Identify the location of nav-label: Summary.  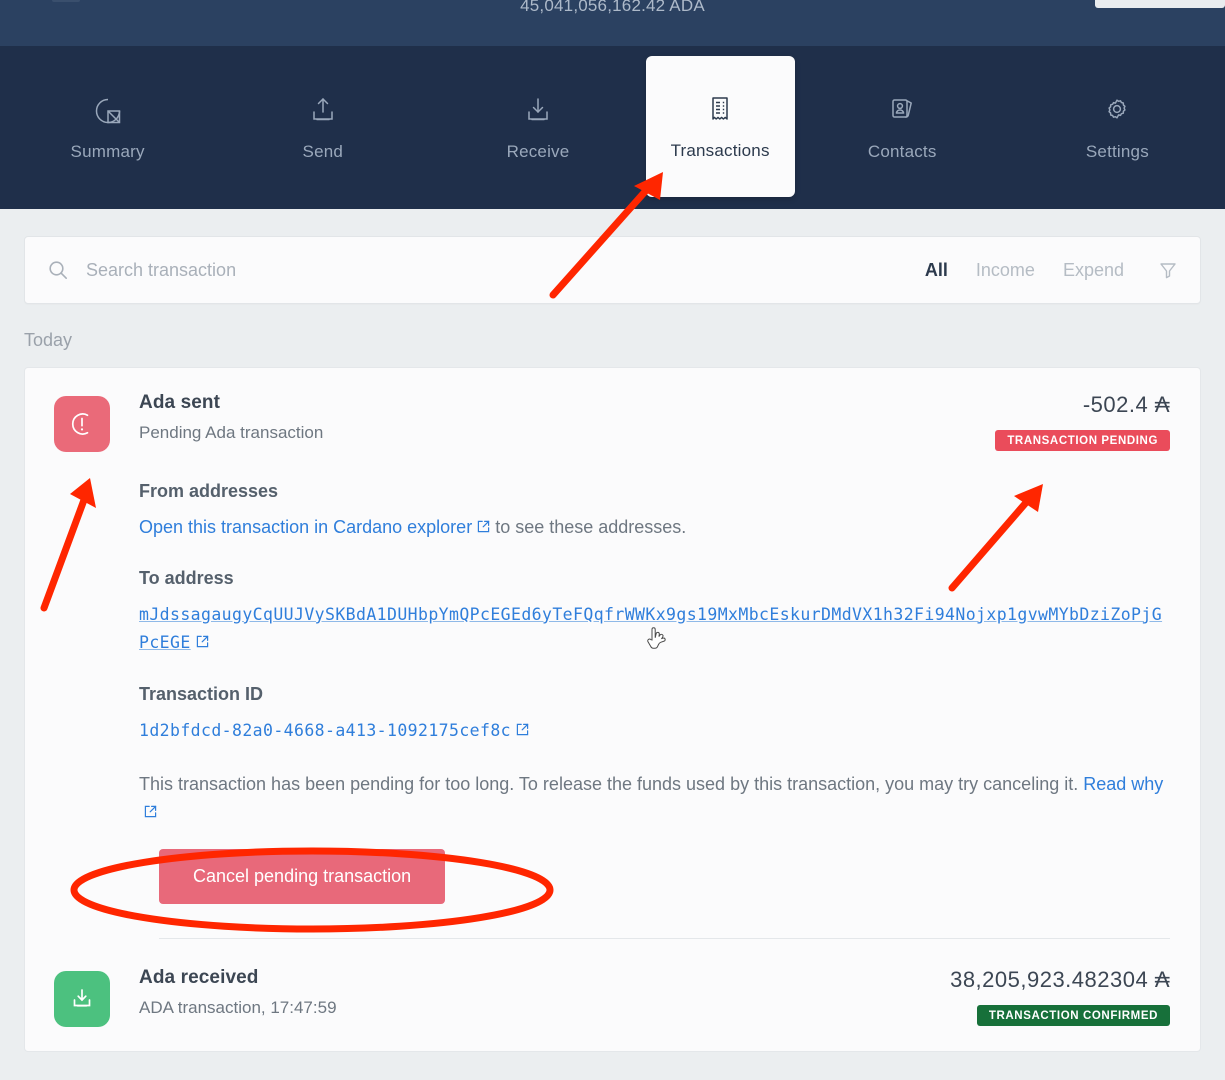
(107, 151).